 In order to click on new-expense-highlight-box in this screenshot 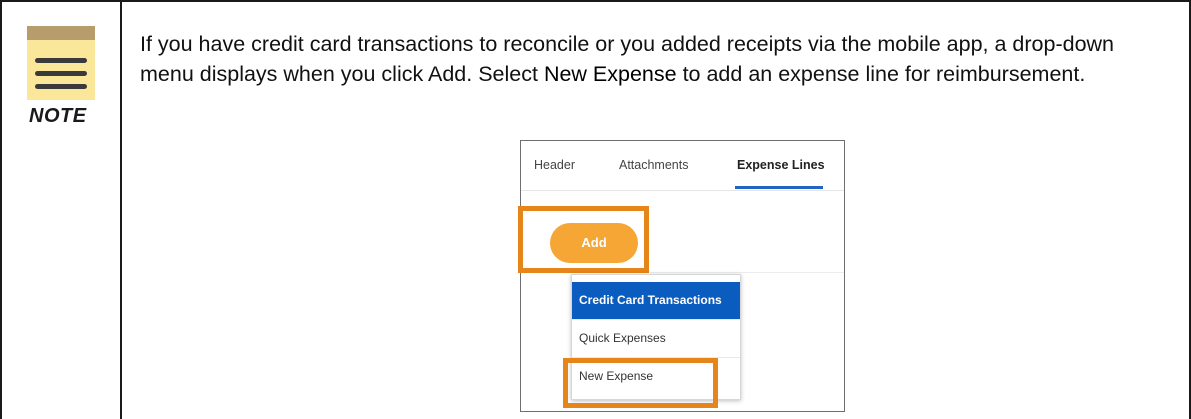, I will do `click(640, 383)`.